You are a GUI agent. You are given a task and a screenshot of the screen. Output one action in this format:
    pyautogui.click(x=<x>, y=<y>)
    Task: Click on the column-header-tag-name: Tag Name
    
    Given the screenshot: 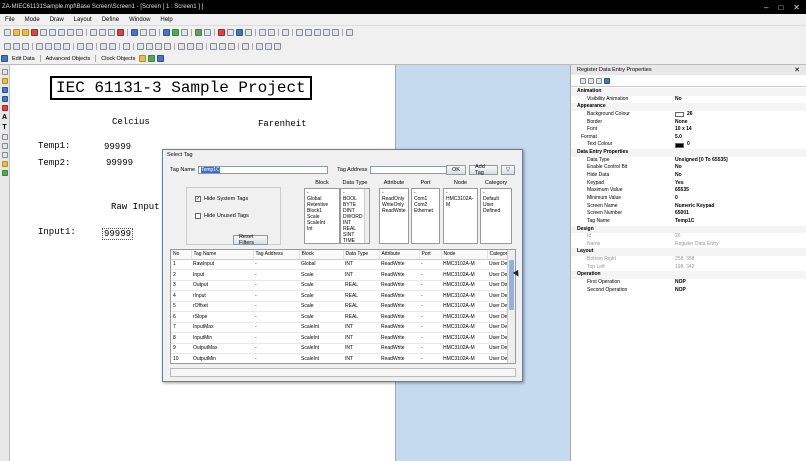 What is the action you would take?
    pyautogui.click(x=222, y=255)
    